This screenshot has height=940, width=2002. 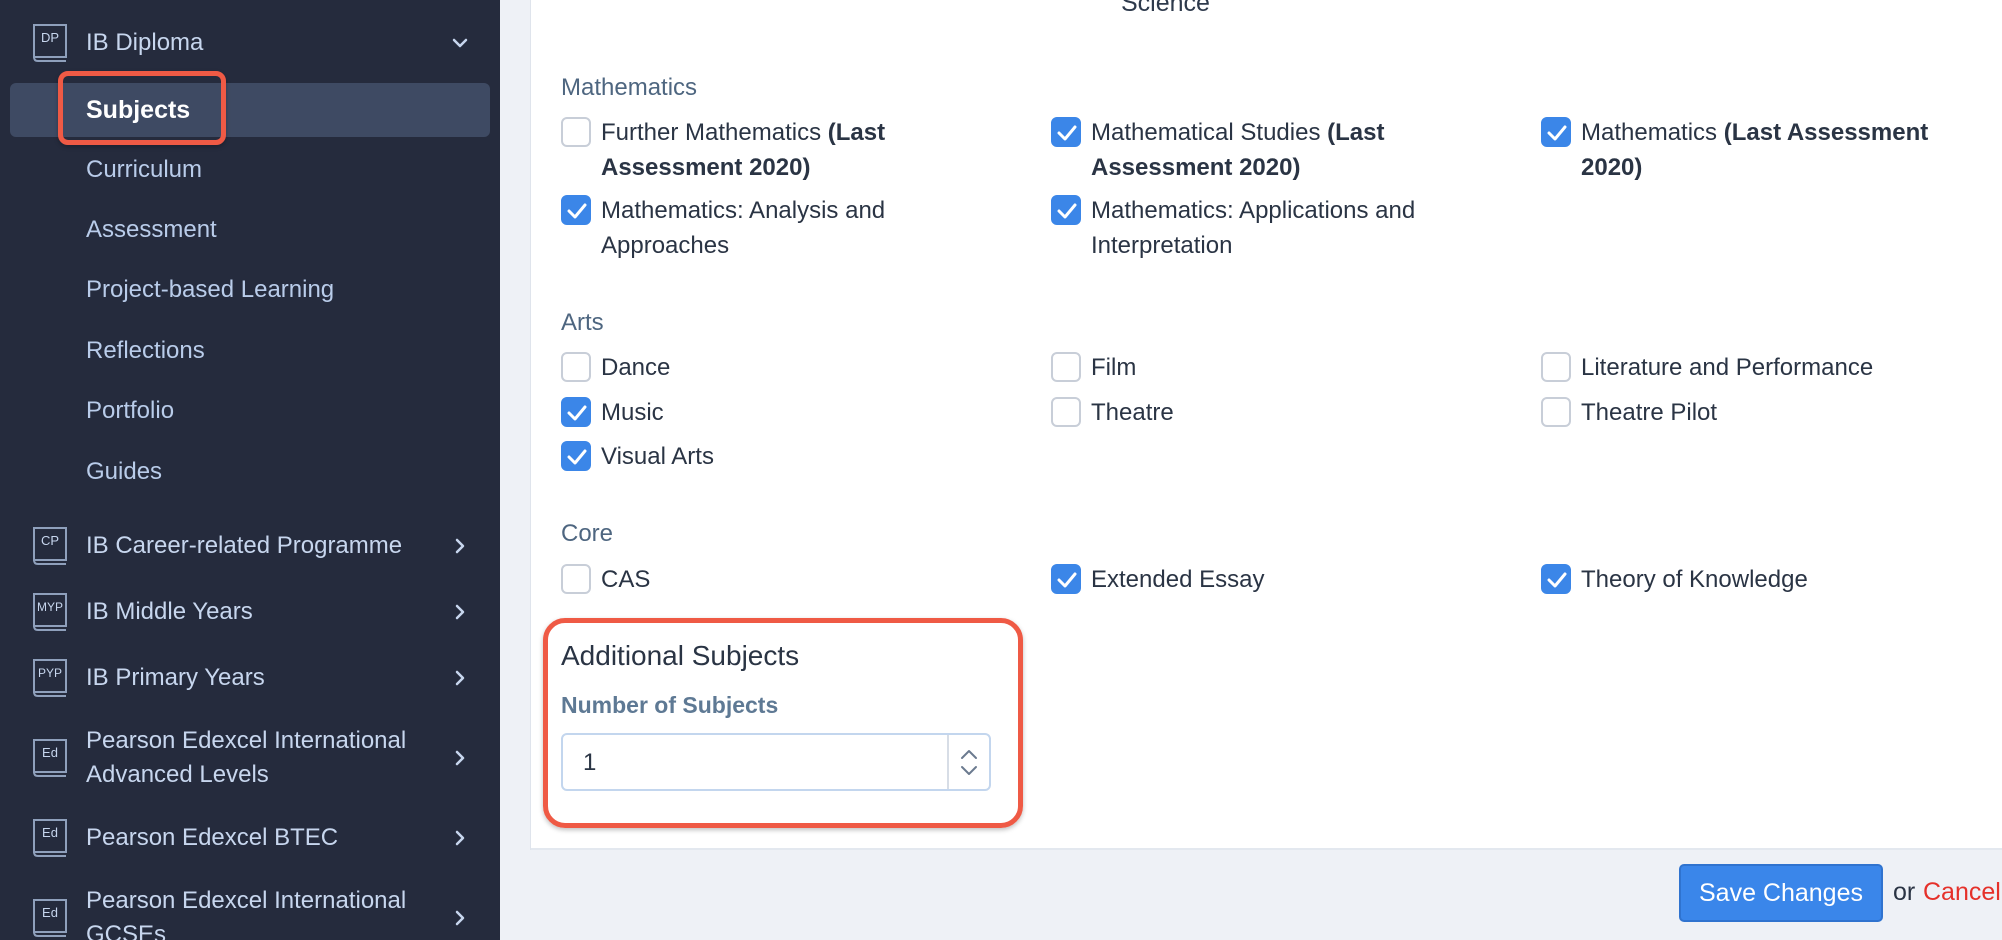 I want to click on section-title-mathematics: Mathematics, so click(x=629, y=87).